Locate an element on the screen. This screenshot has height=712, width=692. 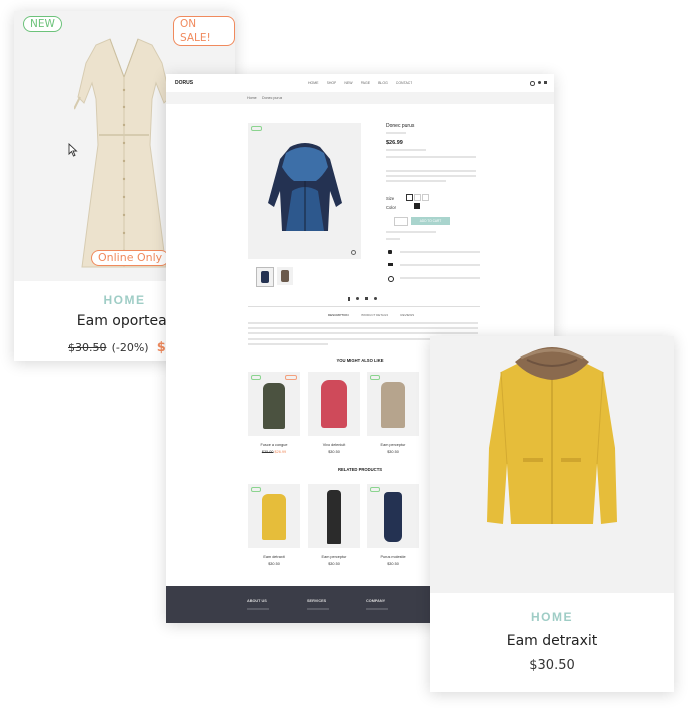
old-price: $30.50 is located at coordinates (87, 347).